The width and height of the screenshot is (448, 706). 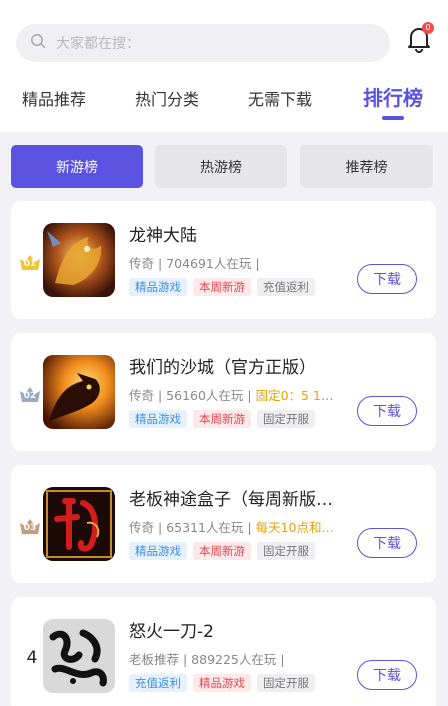 What do you see at coordinates (79, 260) in the screenshot?
I see `game-icon-dragon` at bounding box center [79, 260].